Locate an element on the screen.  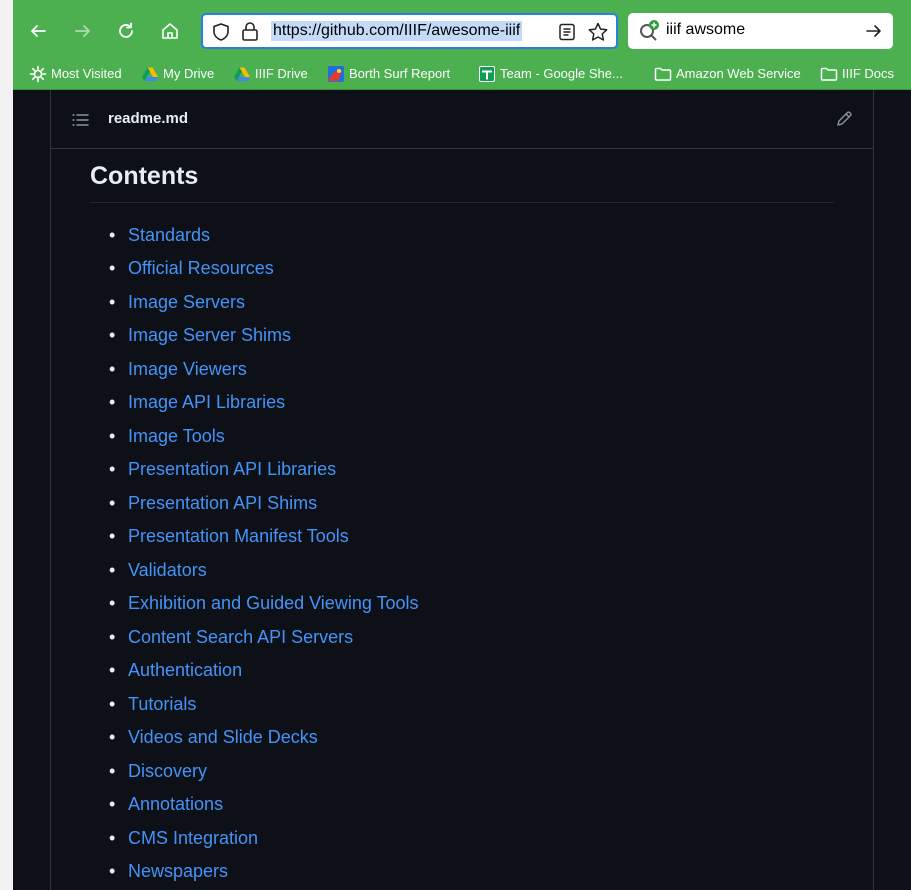
home-icon is located at coordinates (170, 31).